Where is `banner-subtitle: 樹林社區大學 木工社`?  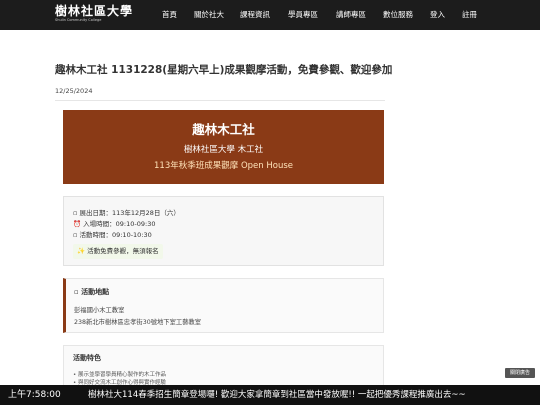 banner-subtitle: 樹林社區大學 木工社 is located at coordinates (223, 150).